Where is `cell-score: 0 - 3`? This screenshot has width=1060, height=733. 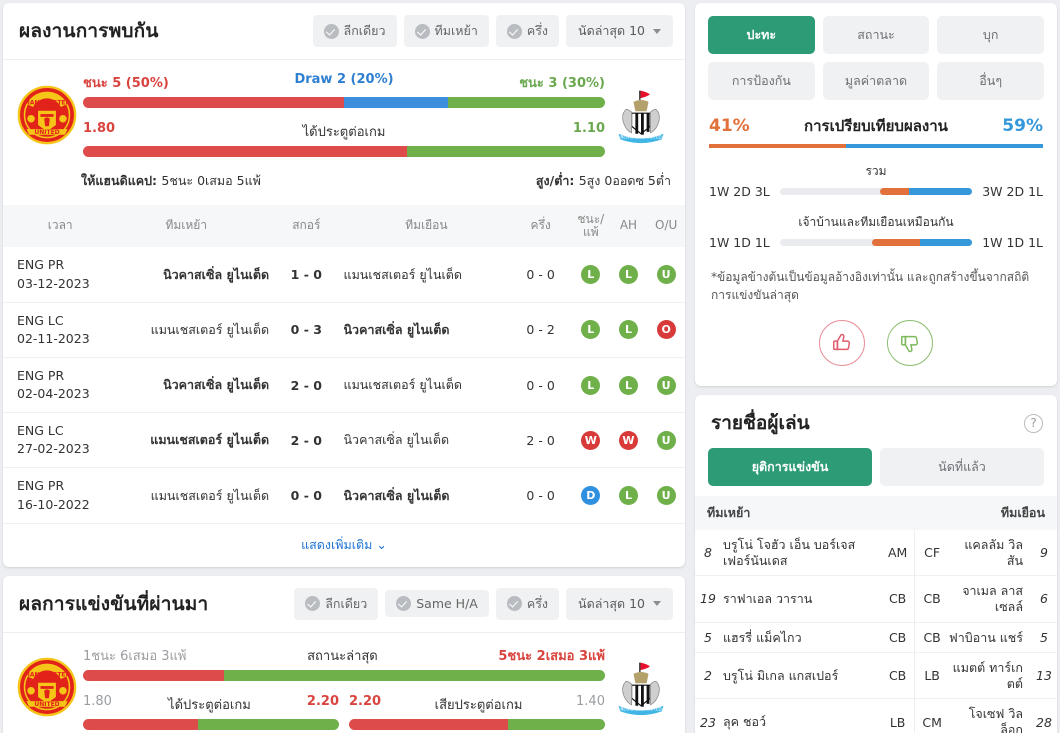
cell-score: 0 - 3 is located at coordinates (306, 330).